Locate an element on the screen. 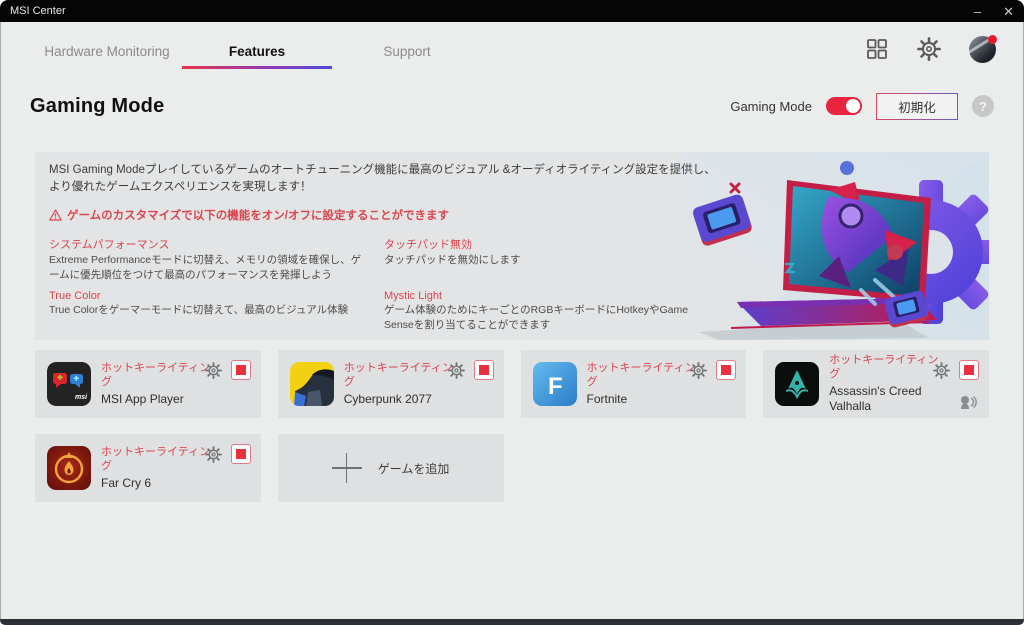 This screenshot has width=1024, height=625. user-avatar is located at coordinates (983, 48).